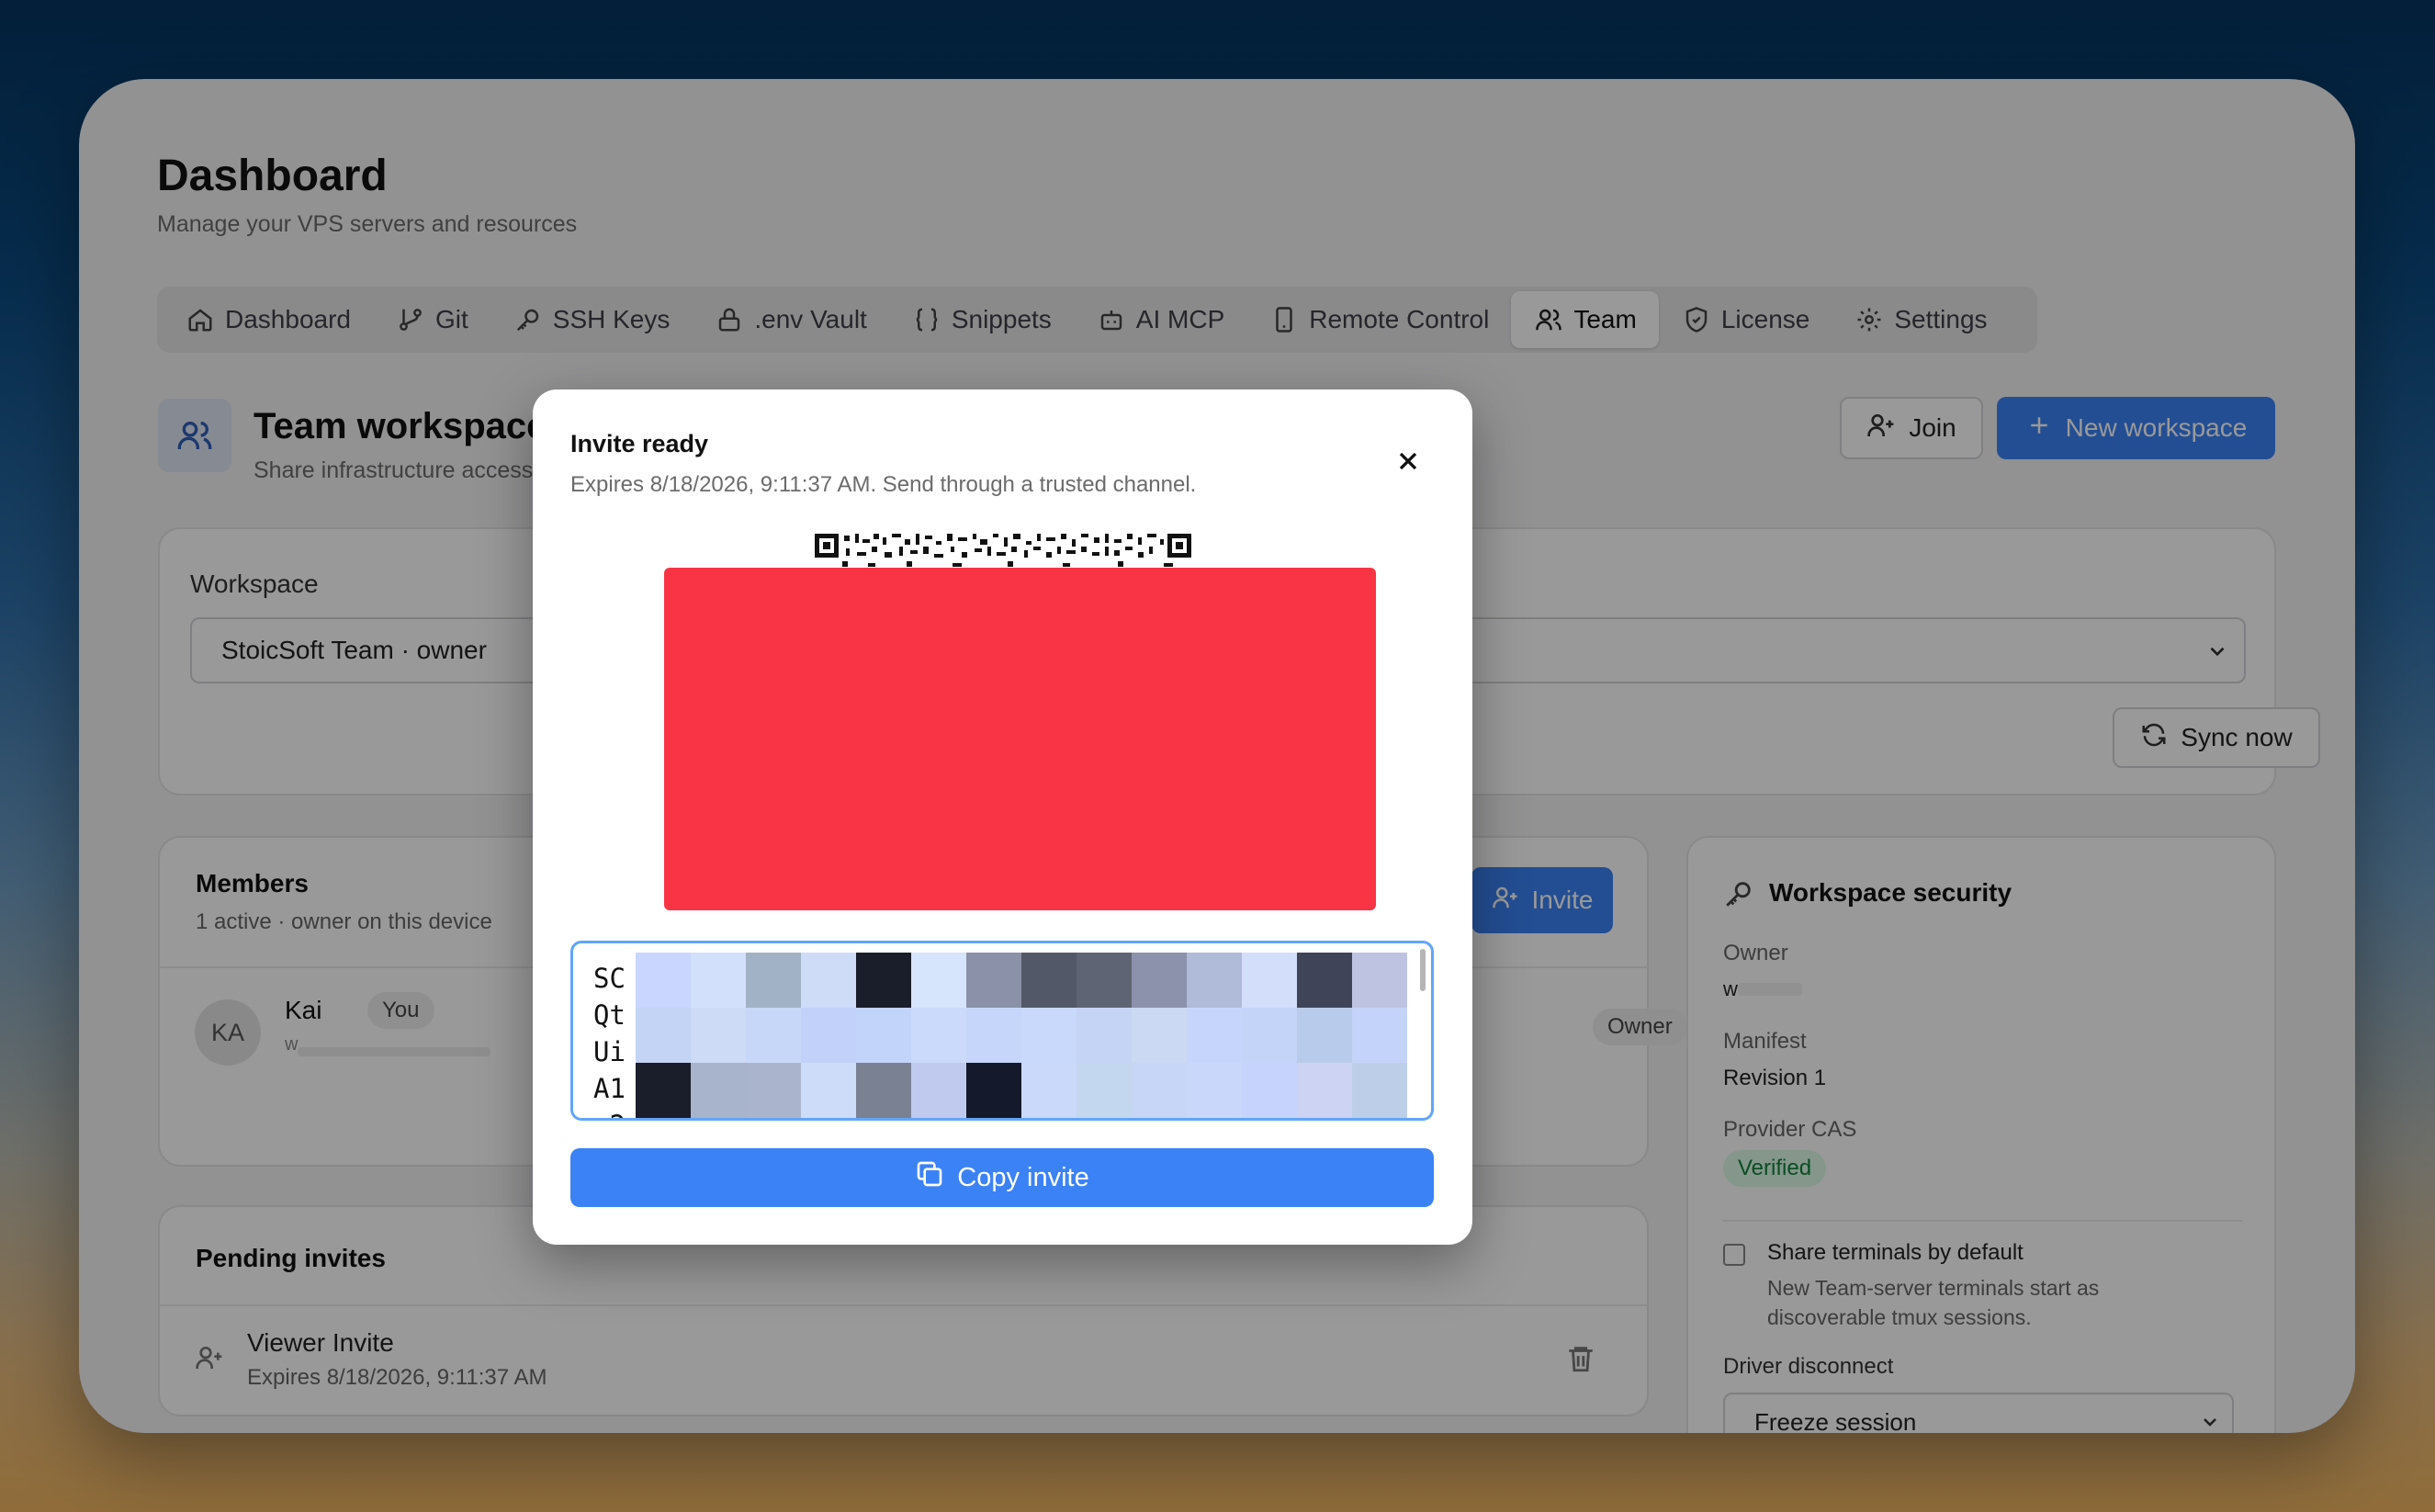 The height and width of the screenshot is (1512, 2435). I want to click on redacted-qr-area, so click(1020, 739).